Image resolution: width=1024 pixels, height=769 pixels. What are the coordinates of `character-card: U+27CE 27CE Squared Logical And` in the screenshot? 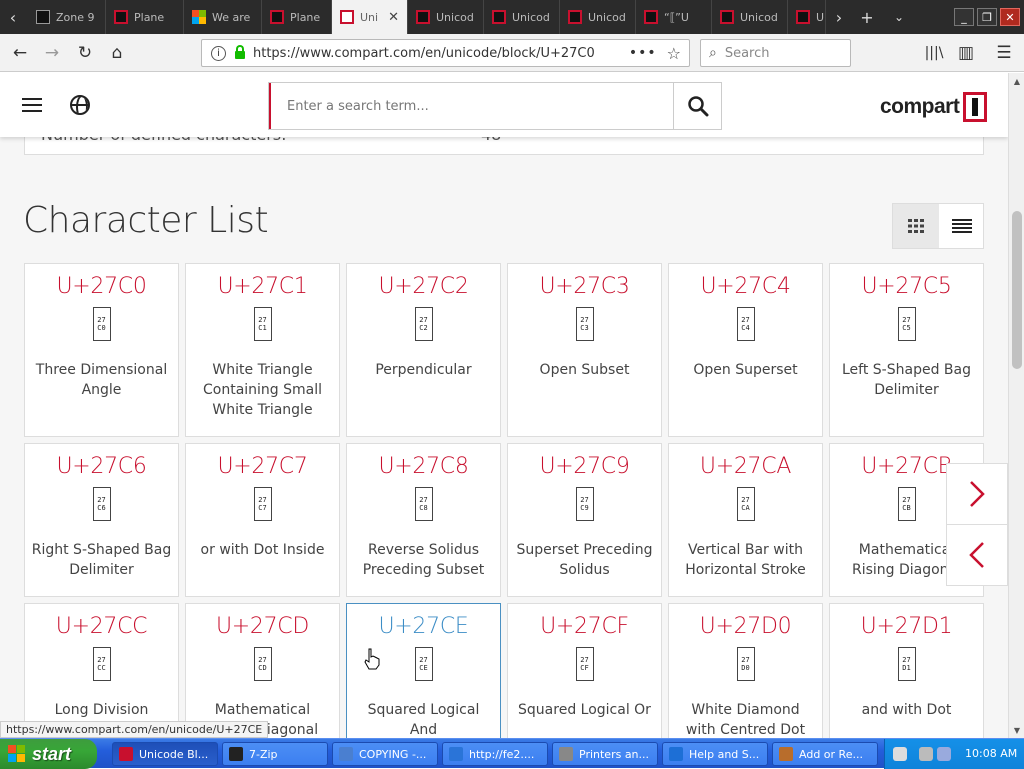 It's located at (423, 670).